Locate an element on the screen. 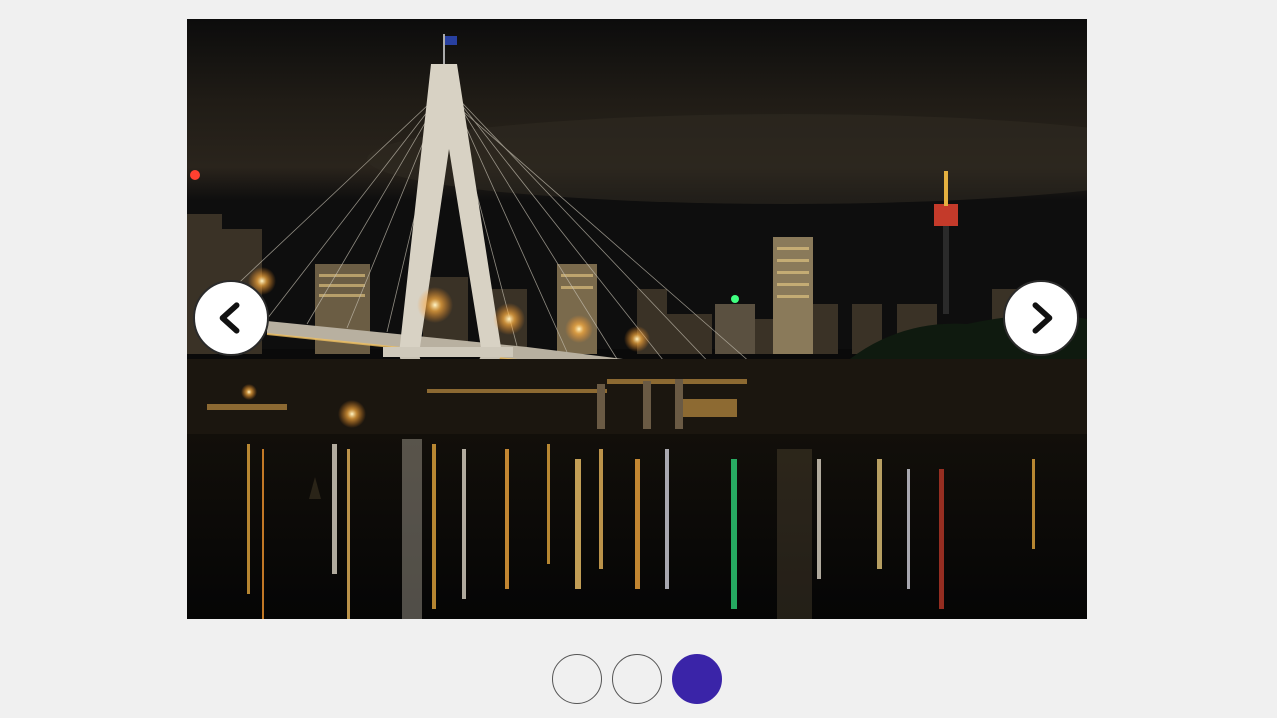 This screenshot has width=1277, height=718. chevron-right-icon is located at coordinates (1042, 318).